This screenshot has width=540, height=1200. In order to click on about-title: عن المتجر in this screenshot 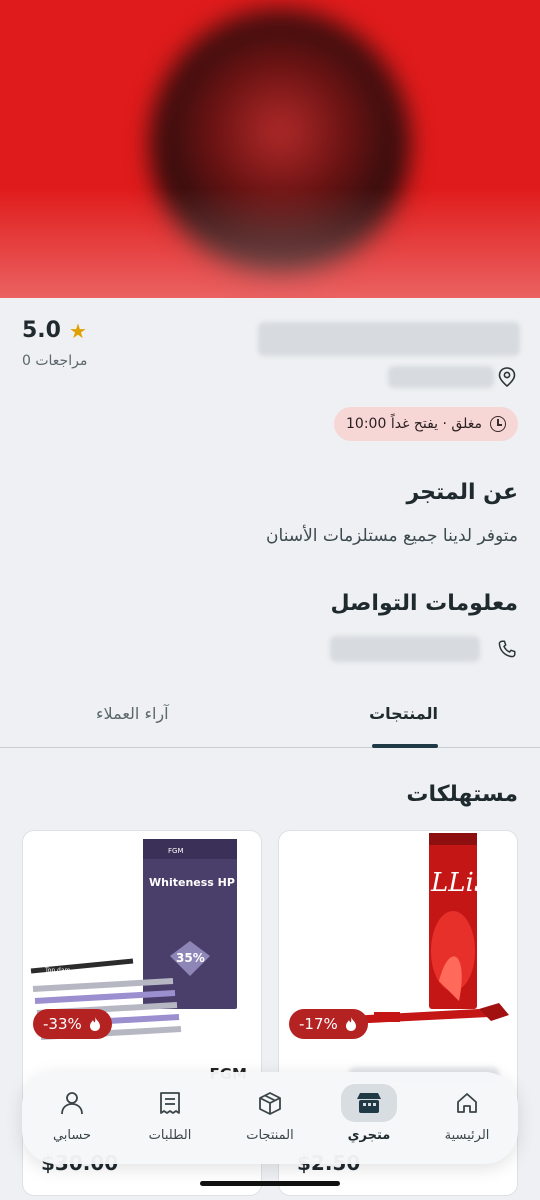, I will do `click(462, 492)`.